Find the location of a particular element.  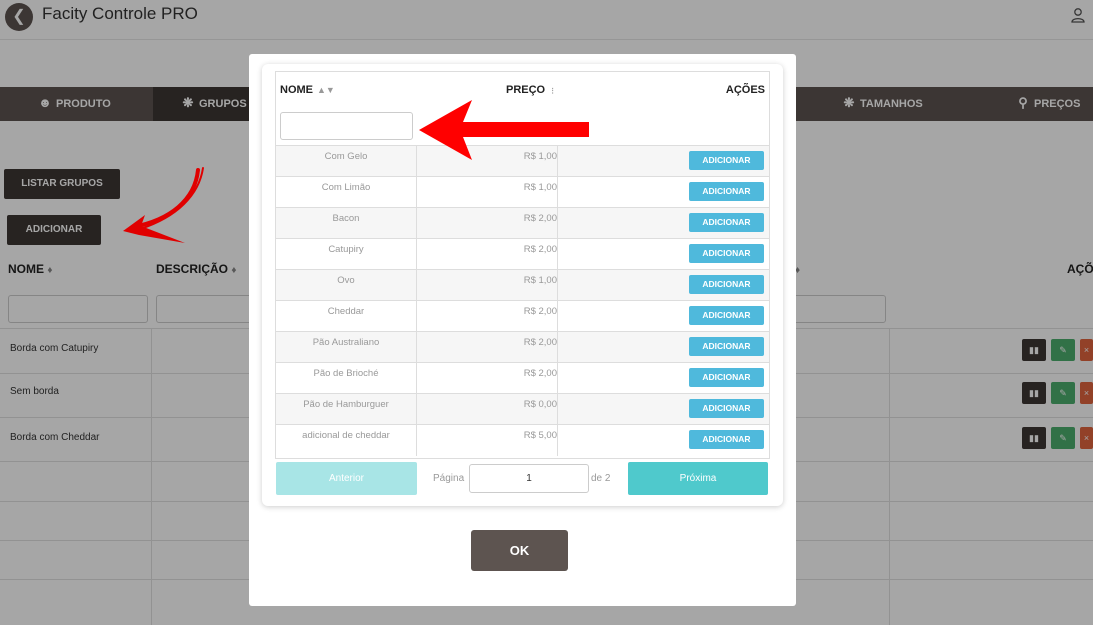

table-row: Bacon R$ 2,00 ADICIONAR is located at coordinates (522, 223).